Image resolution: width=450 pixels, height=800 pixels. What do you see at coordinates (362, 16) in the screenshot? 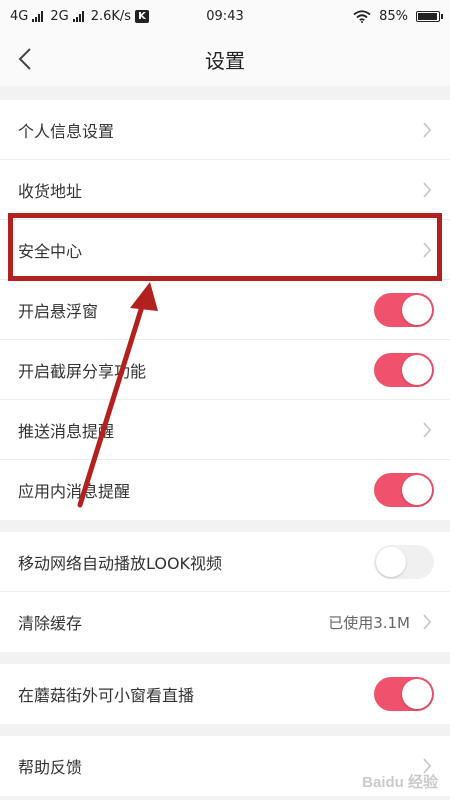
I see `wifi-icon` at bounding box center [362, 16].